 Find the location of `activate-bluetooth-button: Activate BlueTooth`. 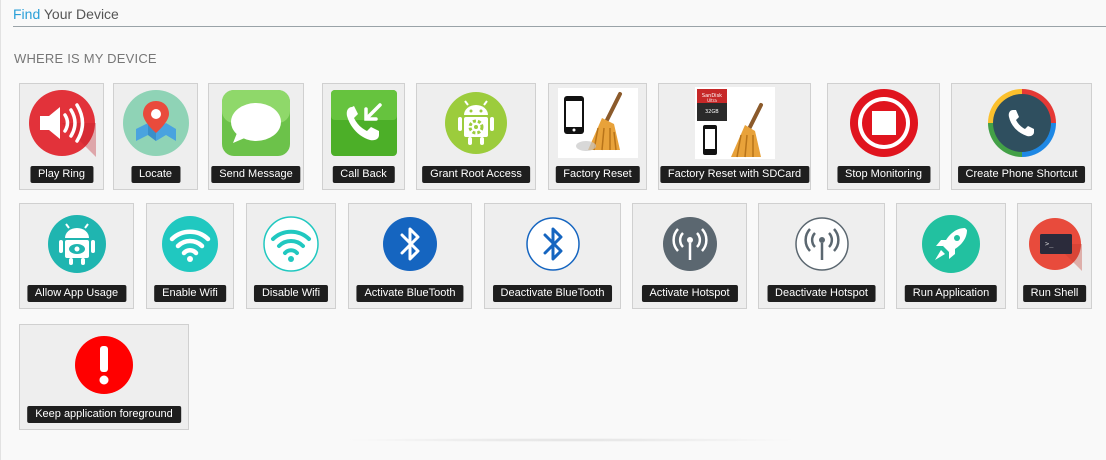

activate-bluetooth-button: Activate BlueTooth is located at coordinates (410, 256).